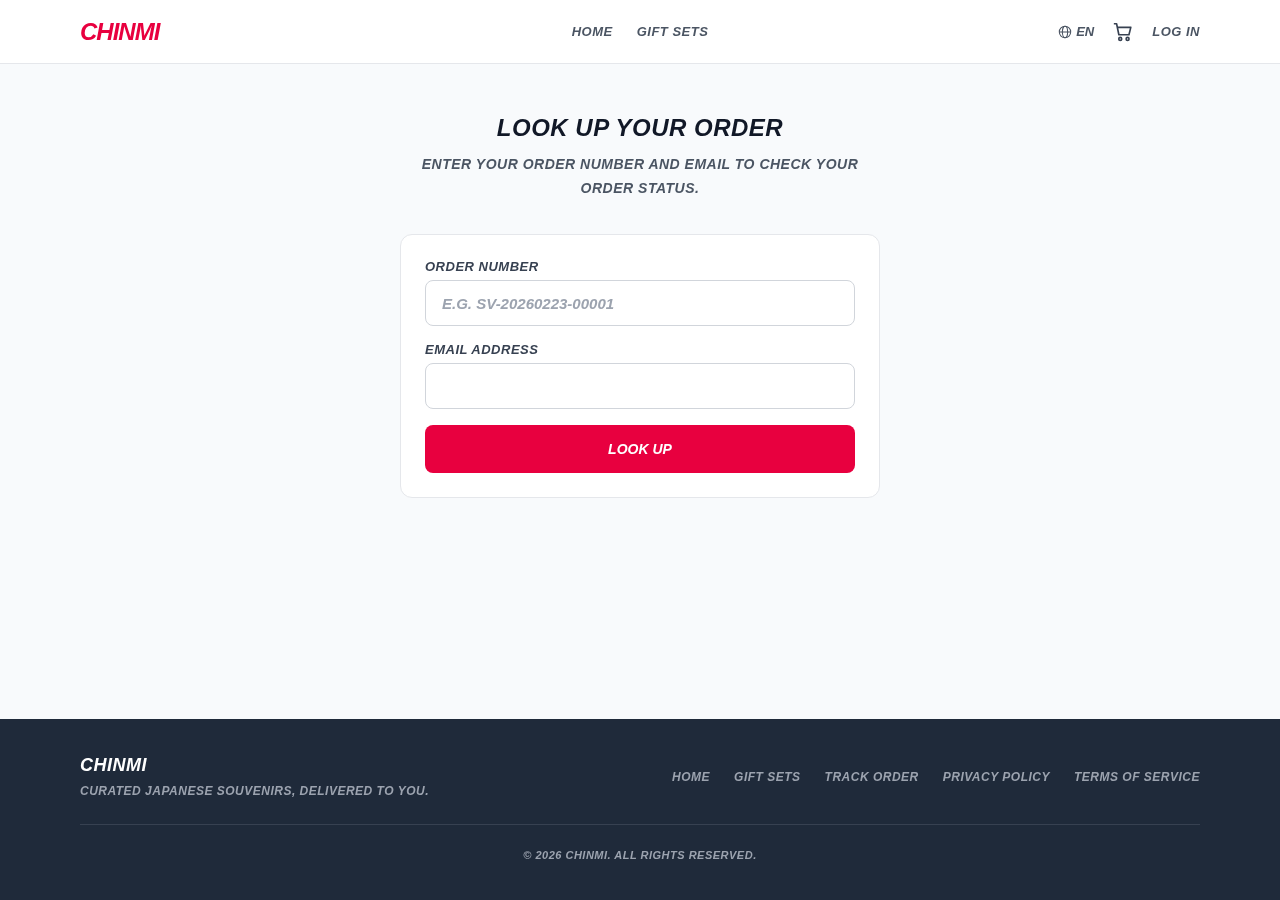 This screenshot has height=900, width=1280. What do you see at coordinates (640, 128) in the screenshot?
I see `page-title: LOOK UP YOUR ORDER` at bounding box center [640, 128].